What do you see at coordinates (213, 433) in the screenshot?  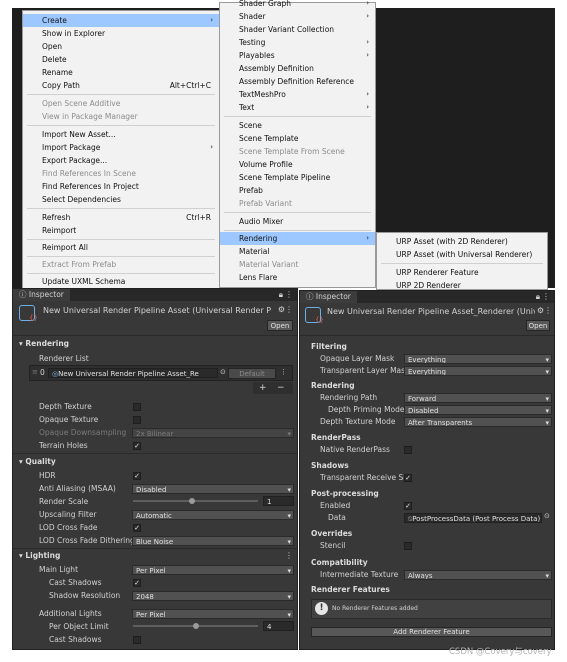 I see `opaque-downsampling-dropdown: 2x Bilinear` at bounding box center [213, 433].